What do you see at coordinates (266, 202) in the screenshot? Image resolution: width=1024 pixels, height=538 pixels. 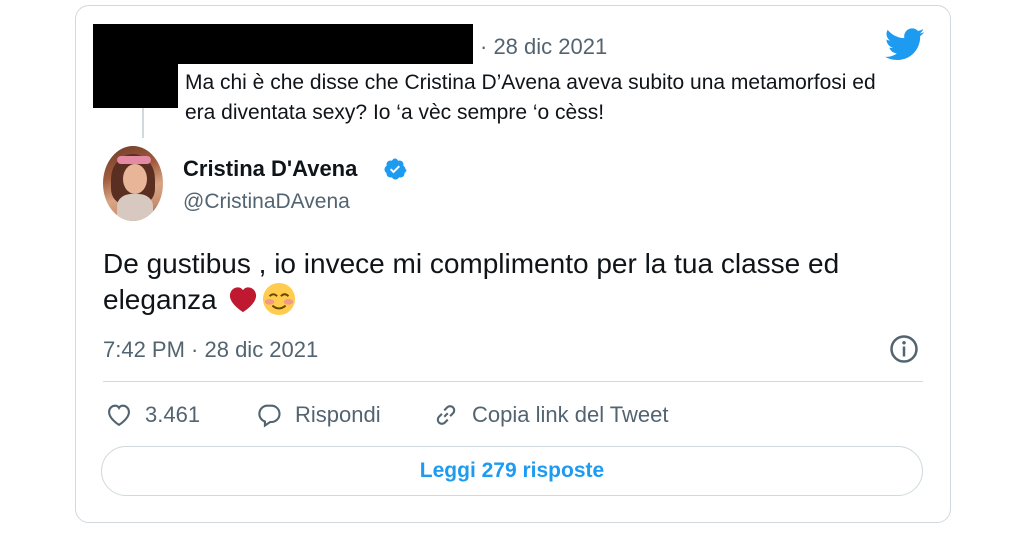 I see `author-handle: @CristinaDAvena` at bounding box center [266, 202].